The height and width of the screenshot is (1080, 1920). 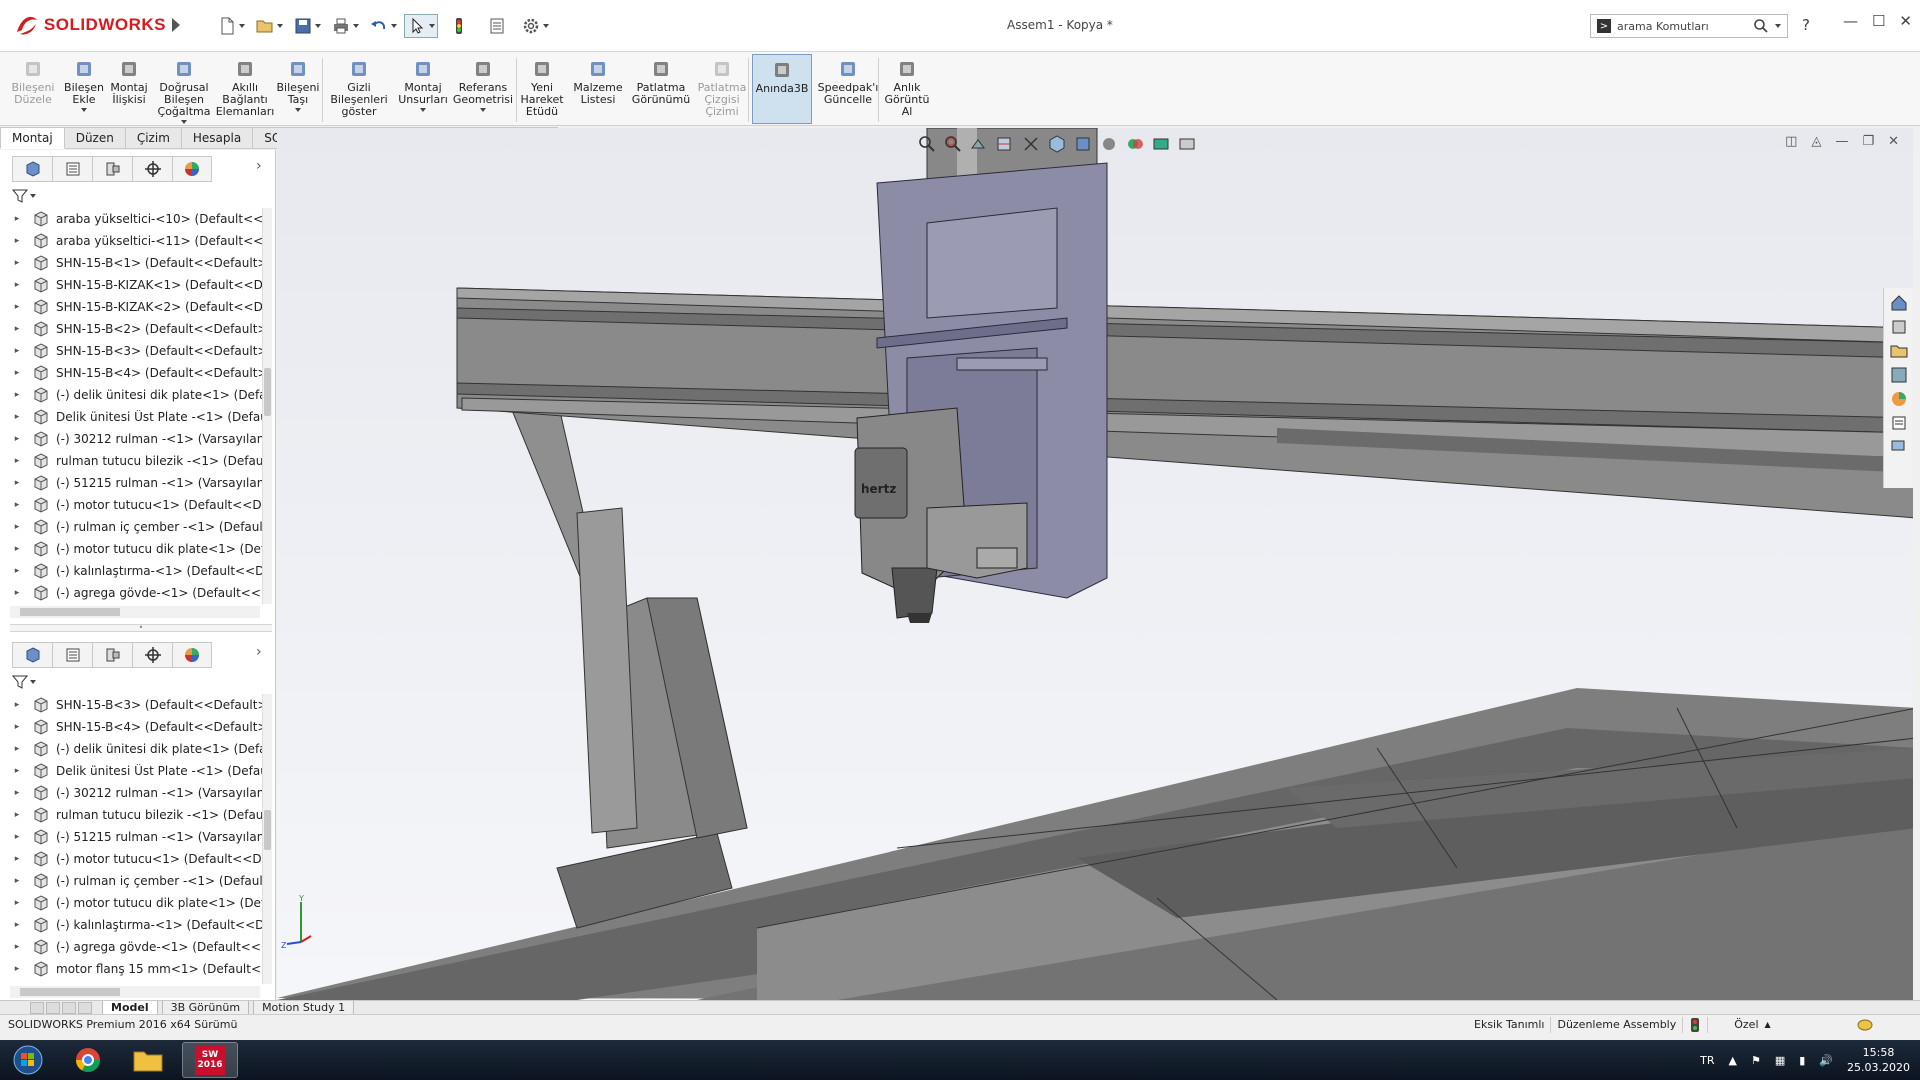 I want to click on taskbar-explorer, so click(x=148, y=1060).